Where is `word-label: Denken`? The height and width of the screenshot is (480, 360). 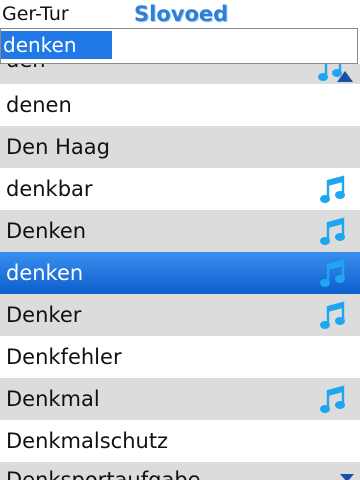
word-label: Denken is located at coordinates (46, 231).